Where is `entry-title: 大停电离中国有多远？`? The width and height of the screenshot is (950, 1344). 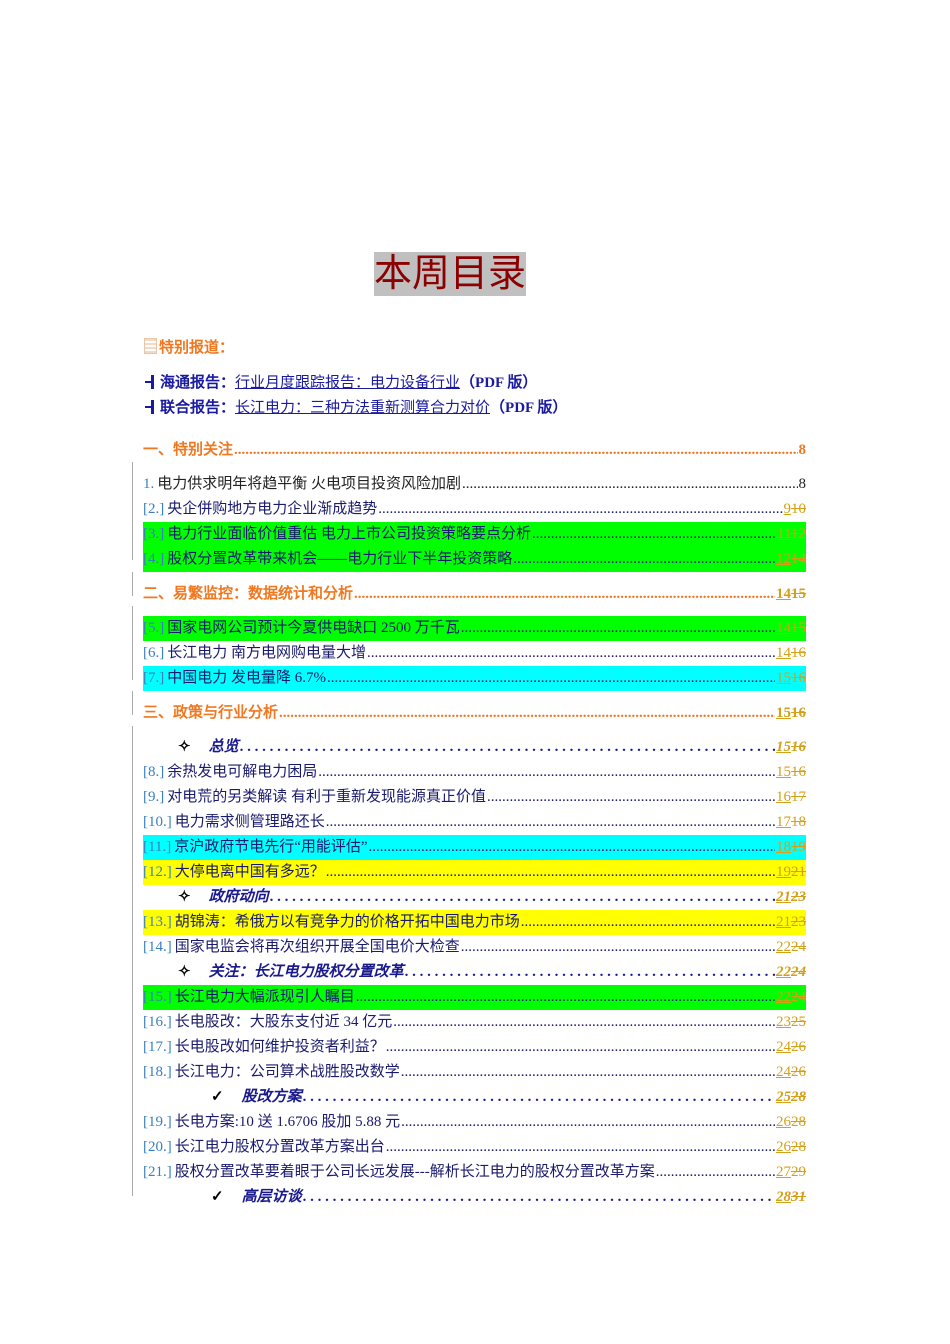
entry-title: 大停电离中国有多远？ is located at coordinates (249, 872).